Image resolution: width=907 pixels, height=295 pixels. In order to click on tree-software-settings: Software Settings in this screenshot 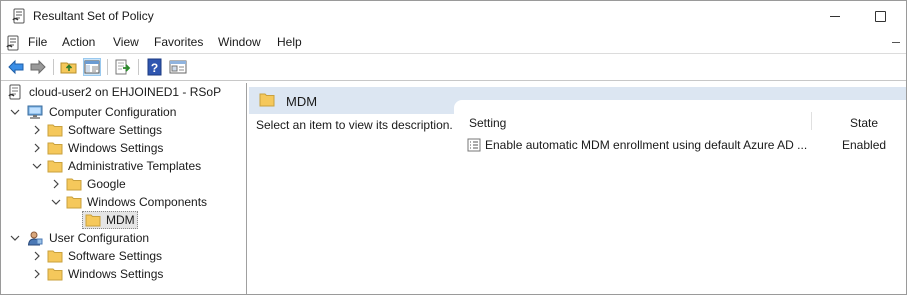, I will do `click(126, 130)`.